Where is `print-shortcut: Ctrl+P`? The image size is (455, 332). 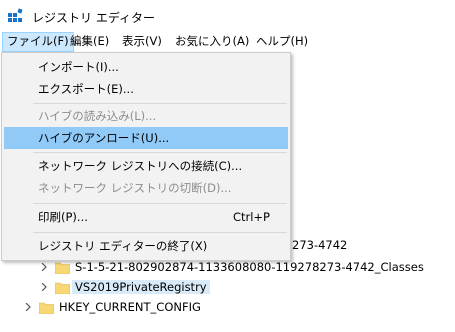 print-shortcut: Ctrl+P is located at coordinates (251, 217).